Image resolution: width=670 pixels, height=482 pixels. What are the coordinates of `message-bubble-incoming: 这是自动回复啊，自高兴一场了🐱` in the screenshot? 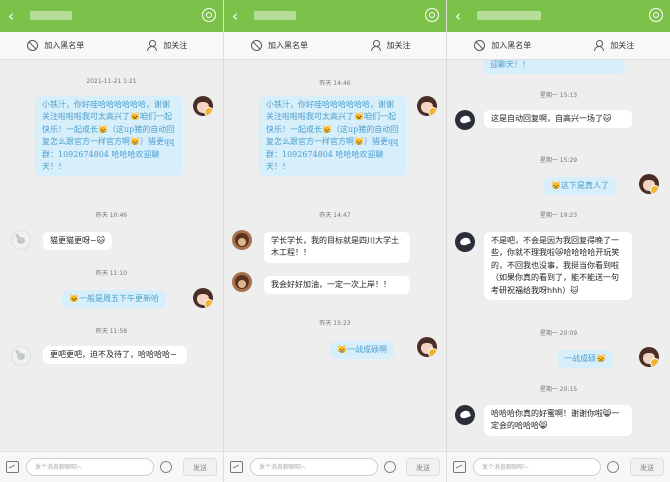 It's located at (558, 119).